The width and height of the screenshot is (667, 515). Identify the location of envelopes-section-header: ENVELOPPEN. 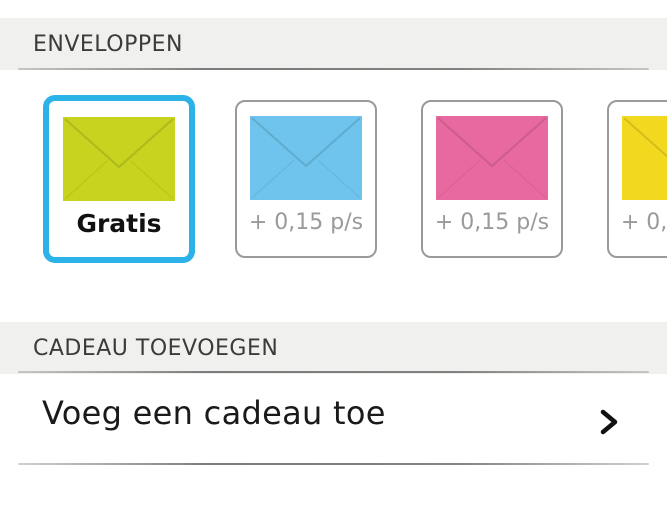
(333, 44).